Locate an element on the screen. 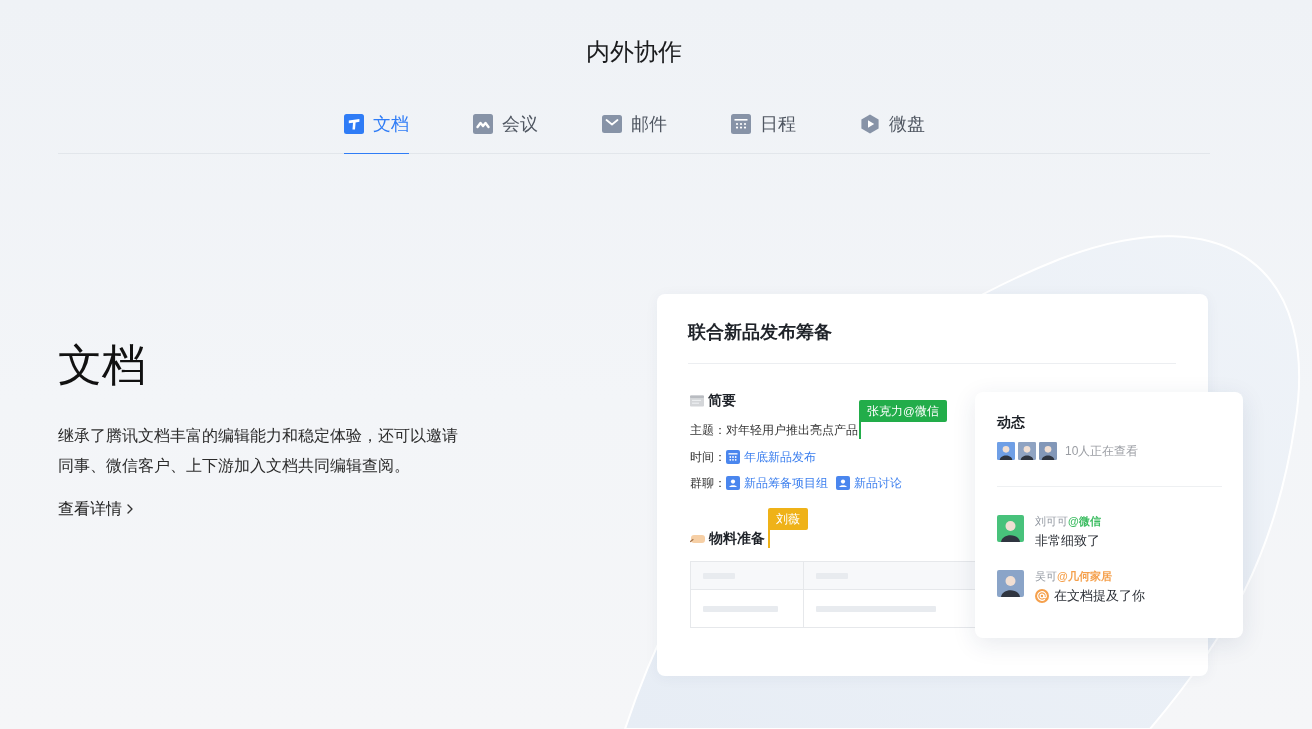 The height and width of the screenshot is (729, 1312). tab: 日程 is located at coordinates (763, 124).